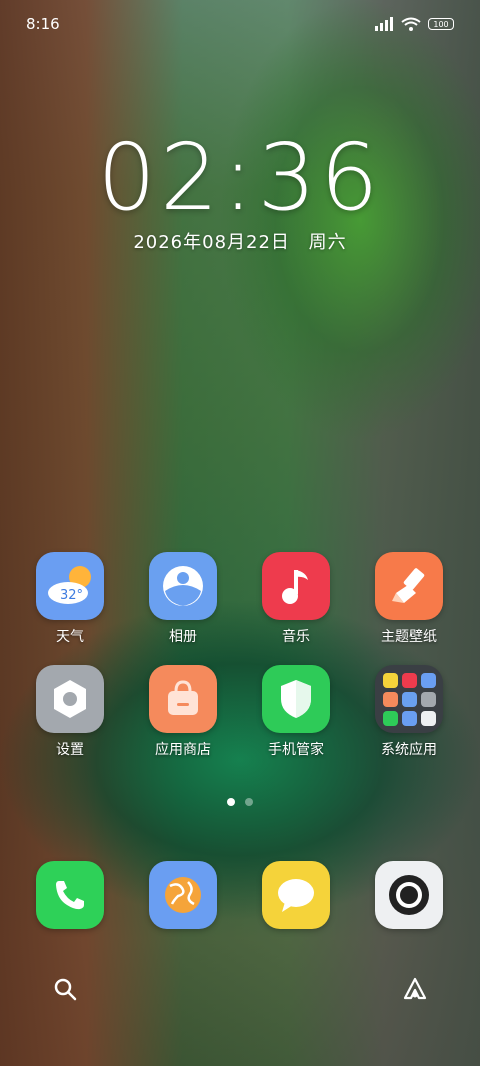 The height and width of the screenshot is (1066, 480). What do you see at coordinates (296, 699) in the screenshot?
I see `shield-icon` at bounding box center [296, 699].